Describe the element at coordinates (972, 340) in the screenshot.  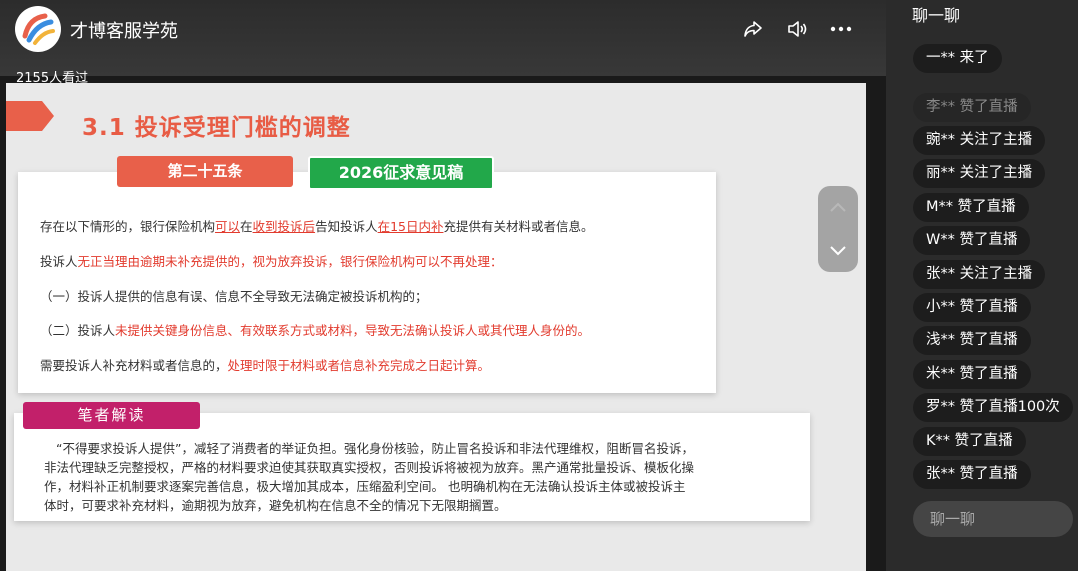
I see `chat-message: 浅** 赞了直播` at that location.